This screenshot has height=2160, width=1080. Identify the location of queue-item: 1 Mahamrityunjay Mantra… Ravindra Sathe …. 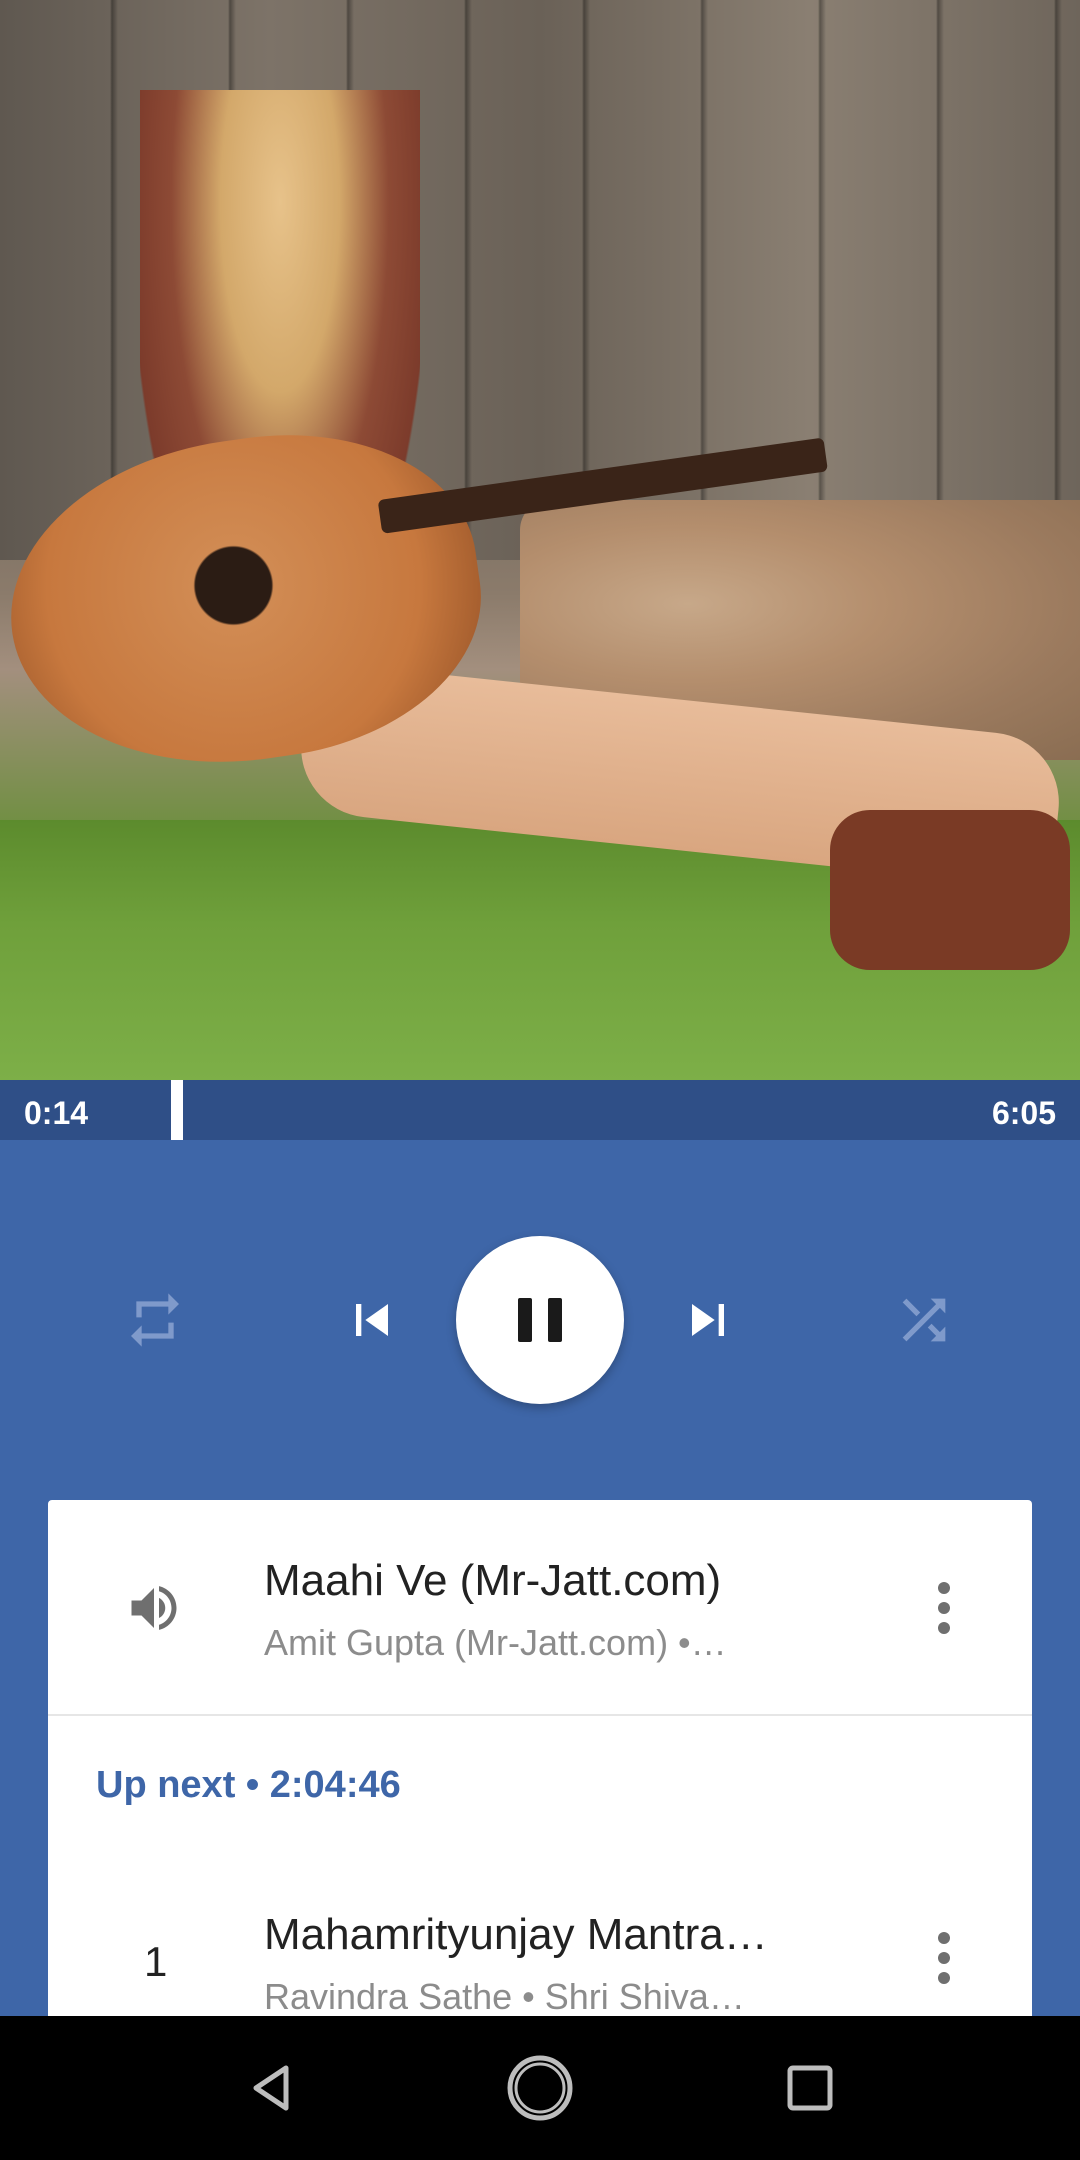
(540, 1950).